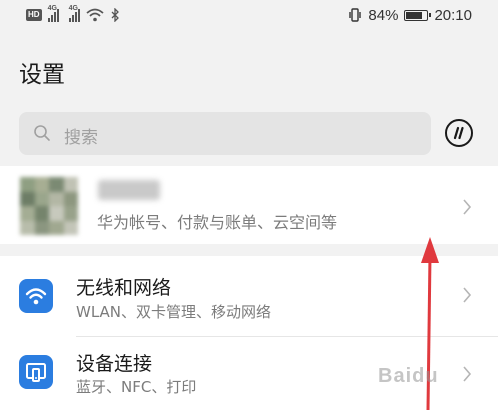 This screenshot has height=418, width=498. I want to click on list-item-subtitle: 蓝牙、NFC、打印, so click(136, 387).